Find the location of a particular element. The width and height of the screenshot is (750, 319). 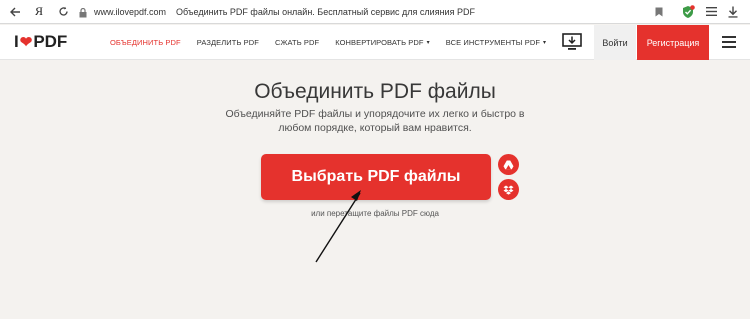

hamburger-icon is located at coordinates (729, 42).